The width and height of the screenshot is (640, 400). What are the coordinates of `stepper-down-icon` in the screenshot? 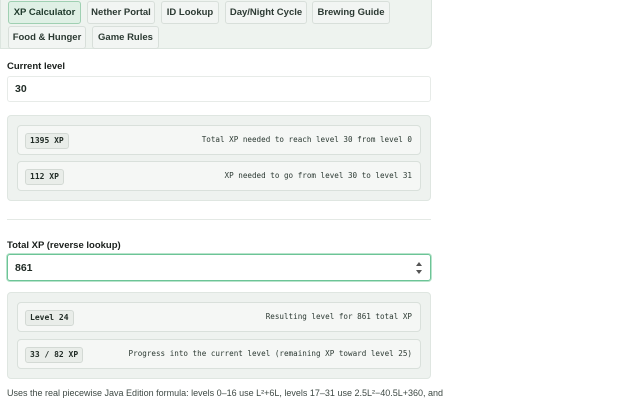 It's located at (419, 272).